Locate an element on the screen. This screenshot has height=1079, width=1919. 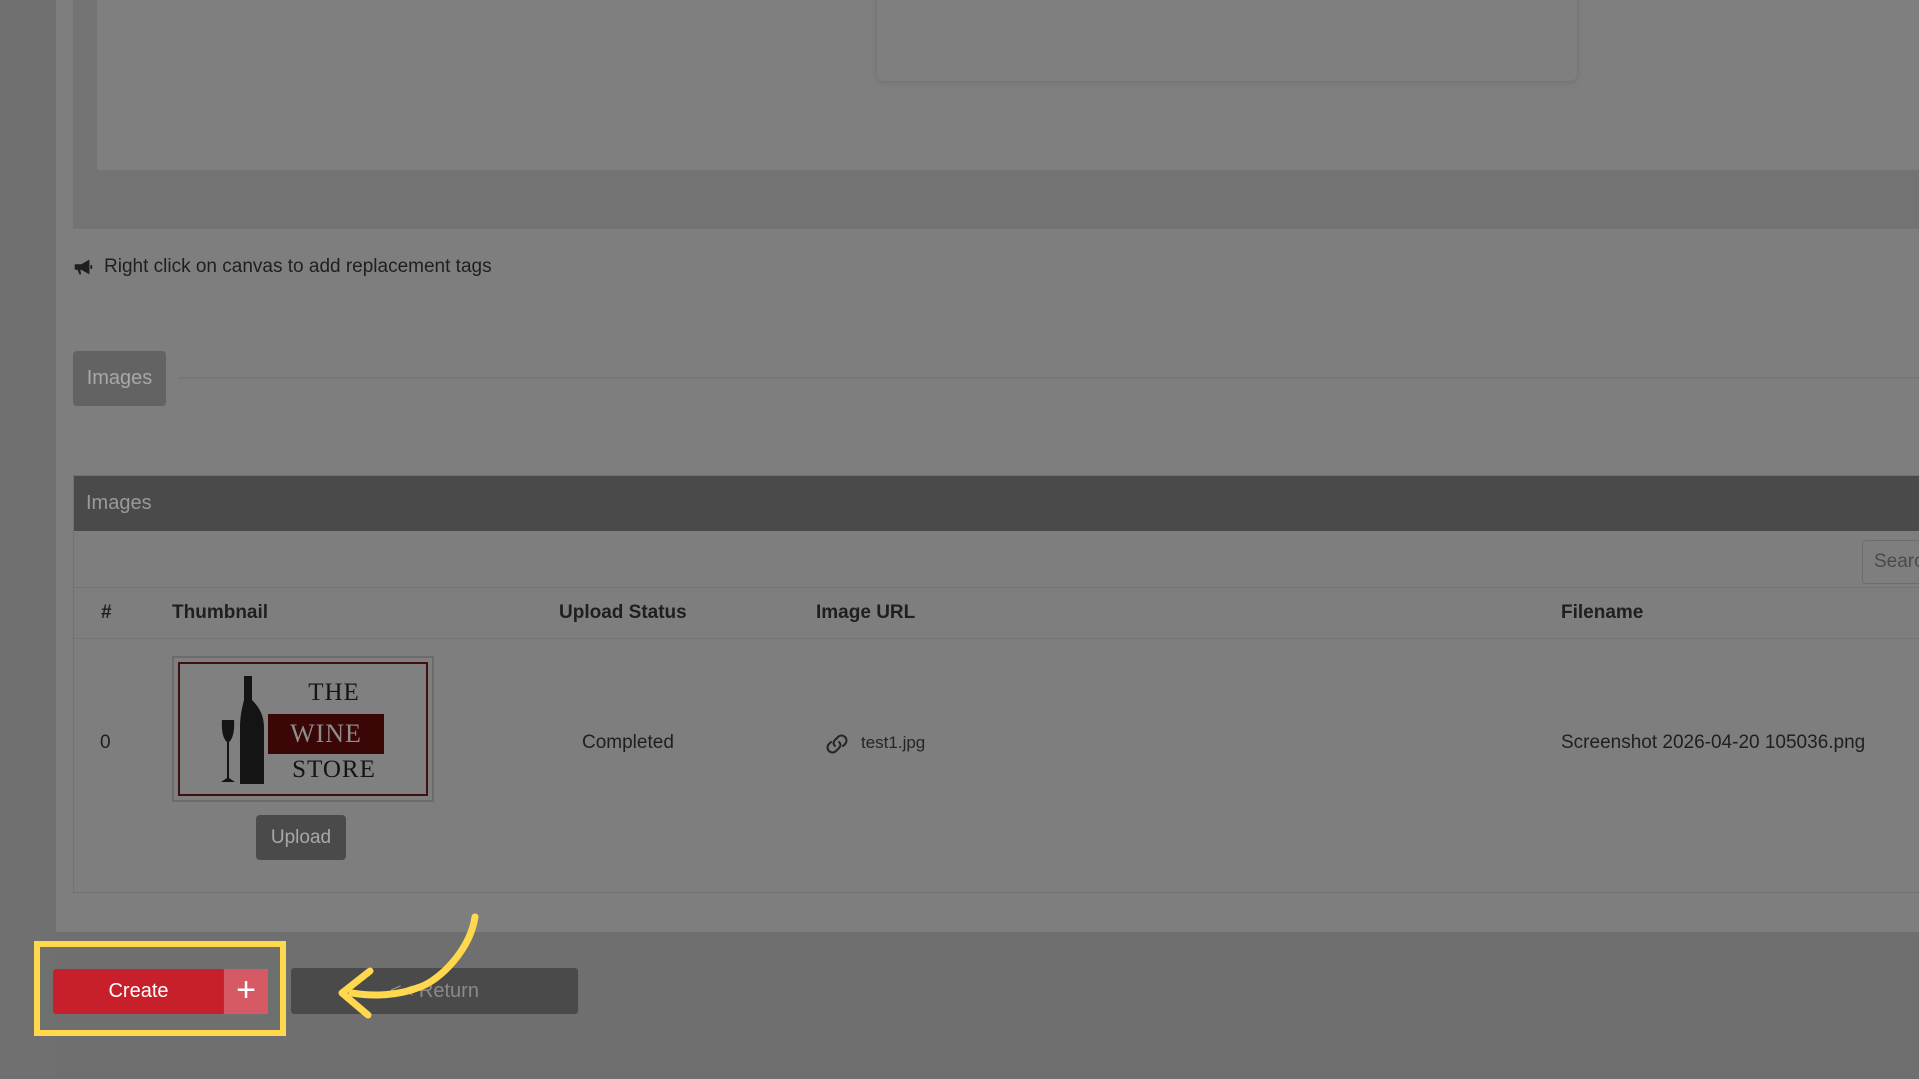
plus-icon: + is located at coordinates (245, 991).